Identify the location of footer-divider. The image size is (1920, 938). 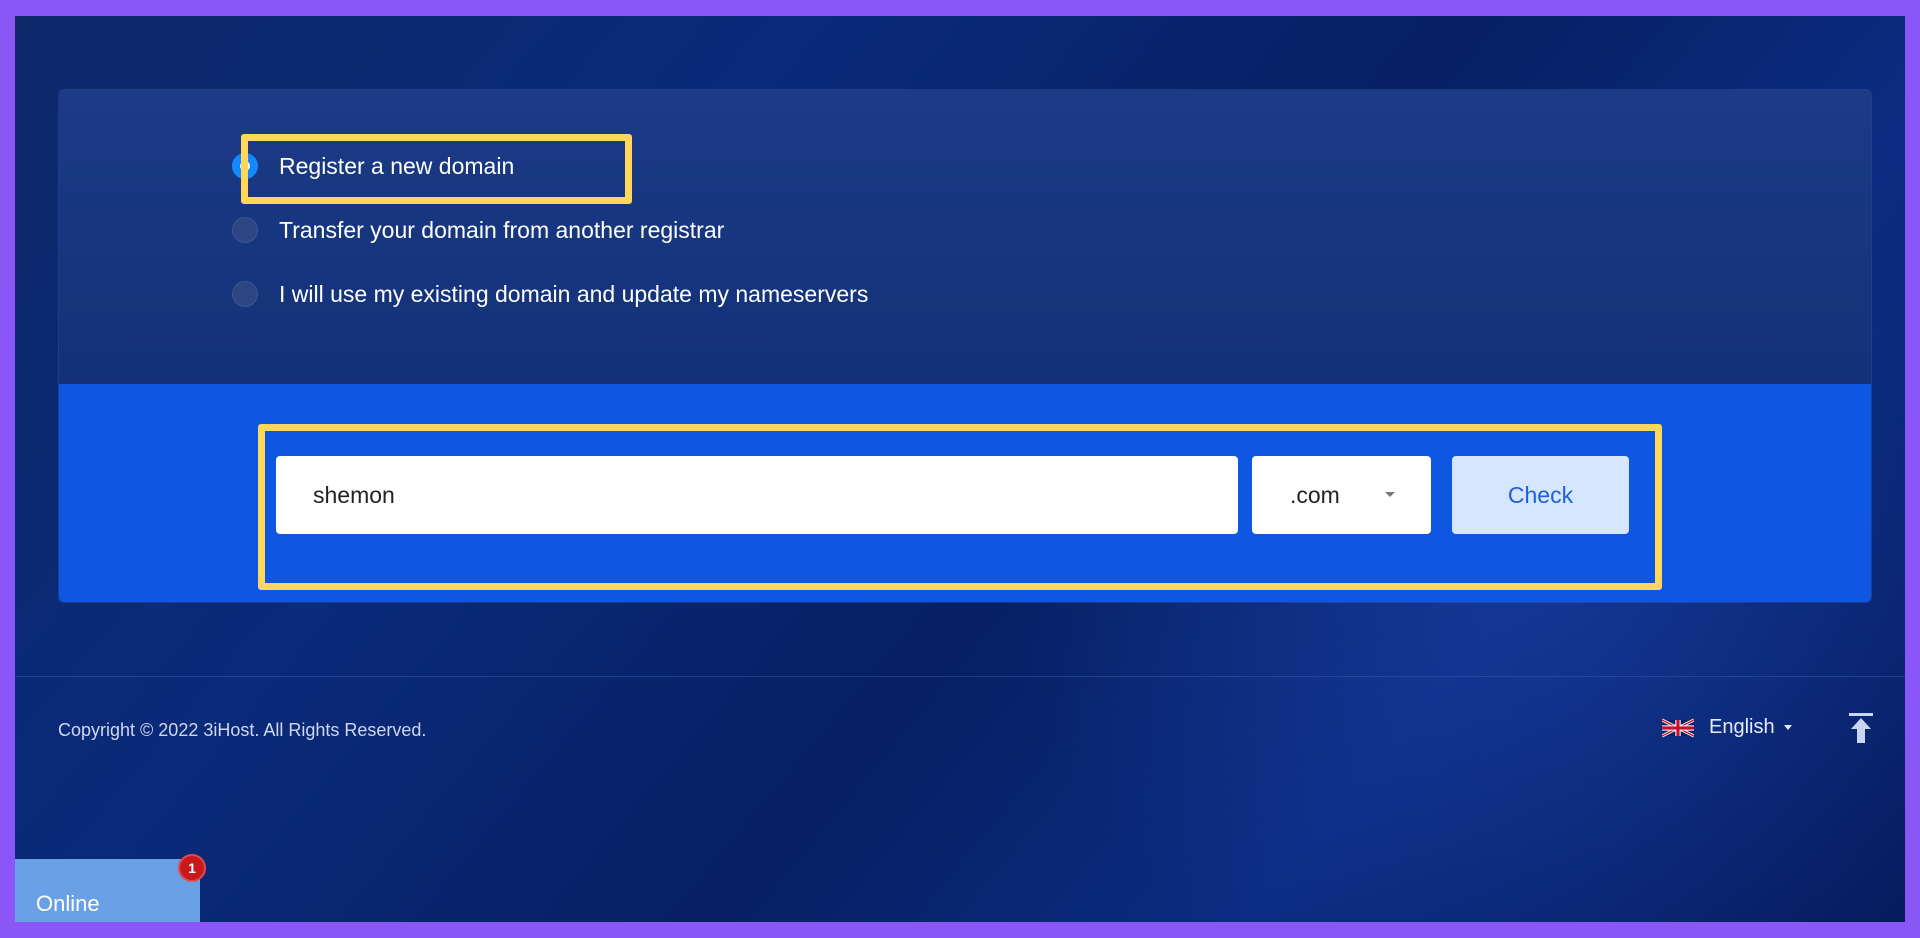
(960, 676).